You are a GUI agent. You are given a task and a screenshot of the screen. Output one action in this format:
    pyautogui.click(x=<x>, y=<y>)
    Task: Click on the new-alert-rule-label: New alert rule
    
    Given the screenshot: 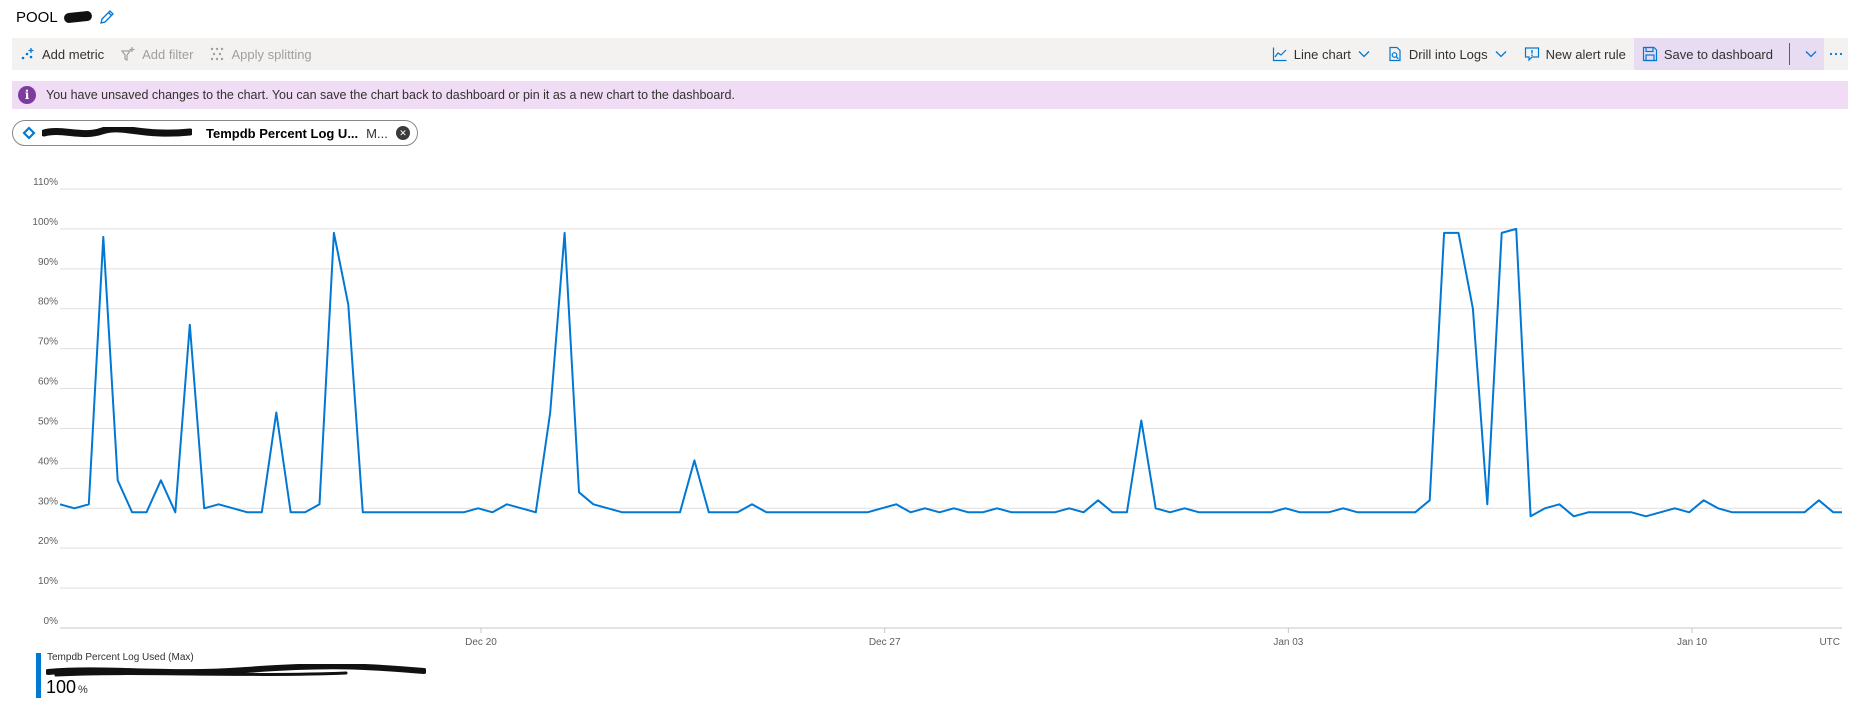 What is the action you would take?
    pyautogui.click(x=1585, y=54)
    